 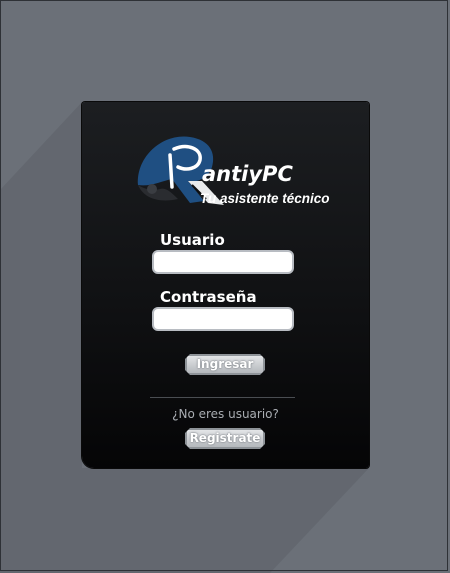 What do you see at coordinates (225, 414) in the screenshot?
I see `not-user-prompt: ¿No eres usuario?` at bounding box center [225, 414].